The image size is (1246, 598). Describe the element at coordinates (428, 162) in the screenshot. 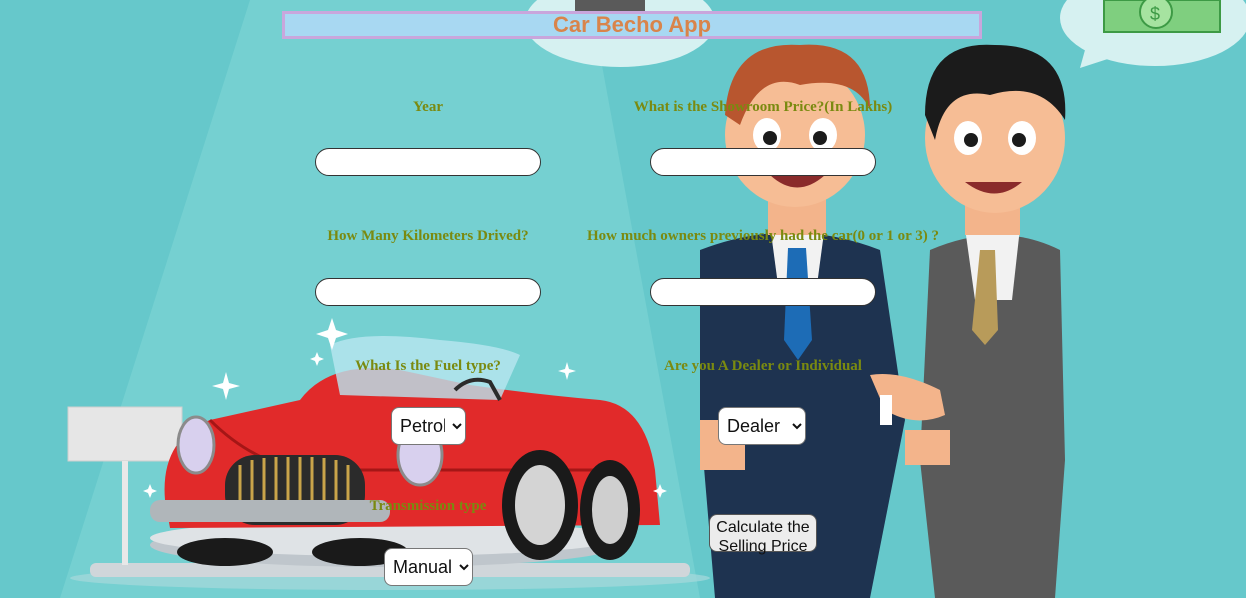

I see `year-input` at that location.